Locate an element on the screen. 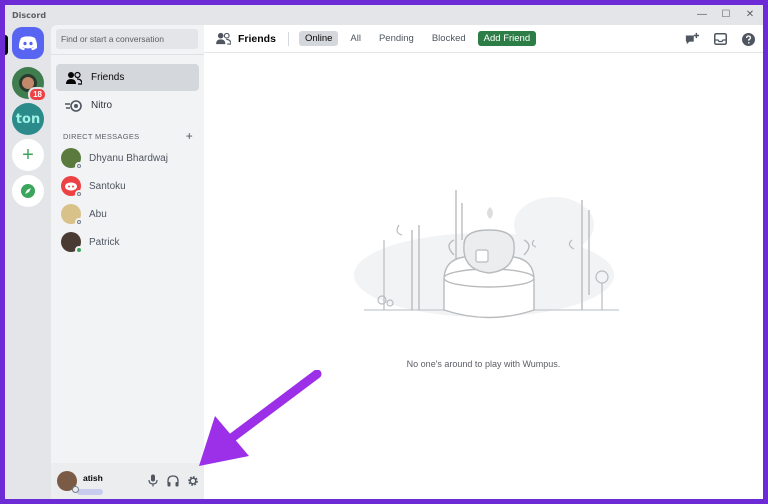 This screenshot has width=768, height=504. page-title-text: Friends is located at coordinates (257, 38).